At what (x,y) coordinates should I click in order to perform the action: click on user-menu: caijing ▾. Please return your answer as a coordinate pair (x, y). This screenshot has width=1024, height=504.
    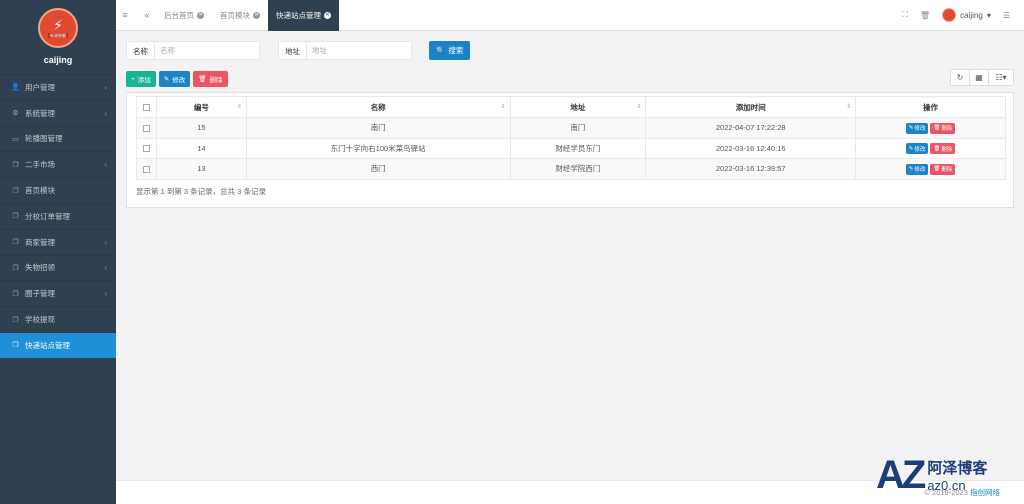
    Looking at the image, I should click on (966, 15).